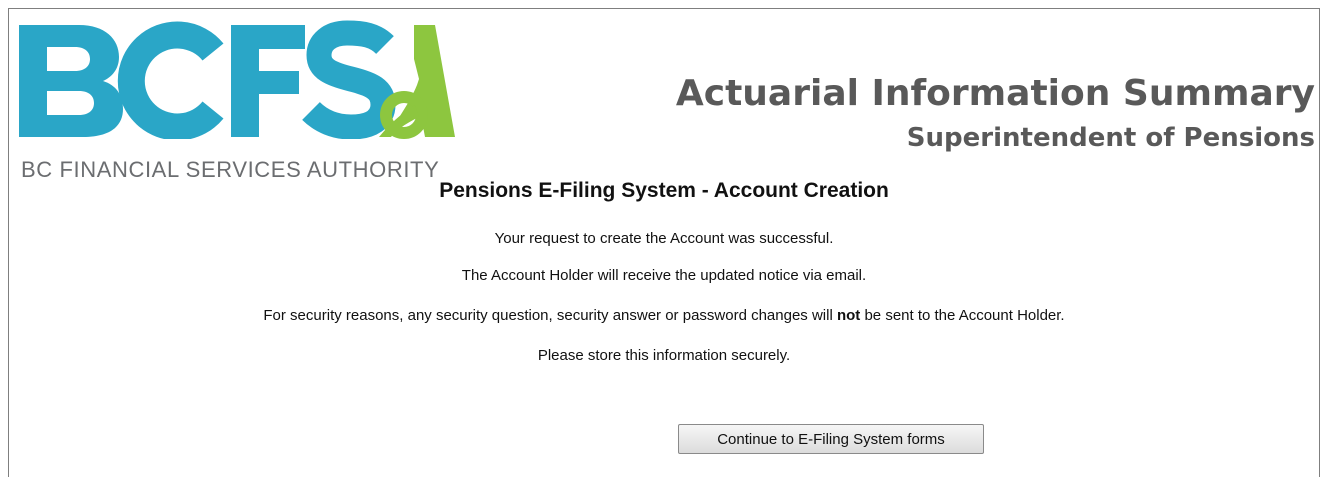 This screenshot has height=477, width=1328. What do you see at coordinates (664, 355) in the screenshot?
I see `store-securely-message: Please store this information securely.` at bounding box center [664, 355].